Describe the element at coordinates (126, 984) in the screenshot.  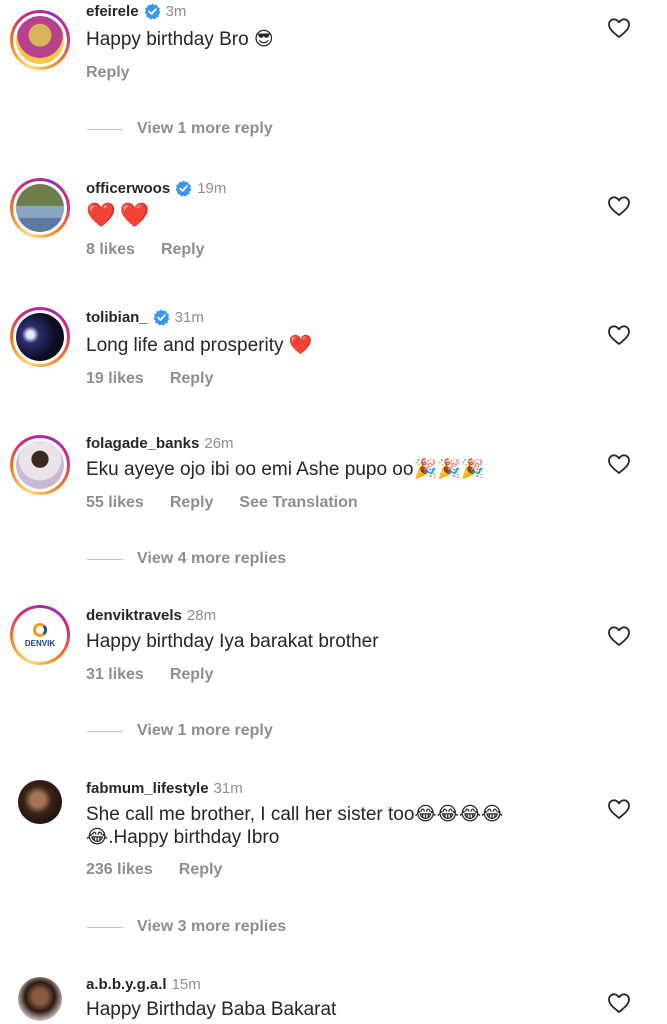
I see `username: a.b.b.y.g.a.l` at that location.